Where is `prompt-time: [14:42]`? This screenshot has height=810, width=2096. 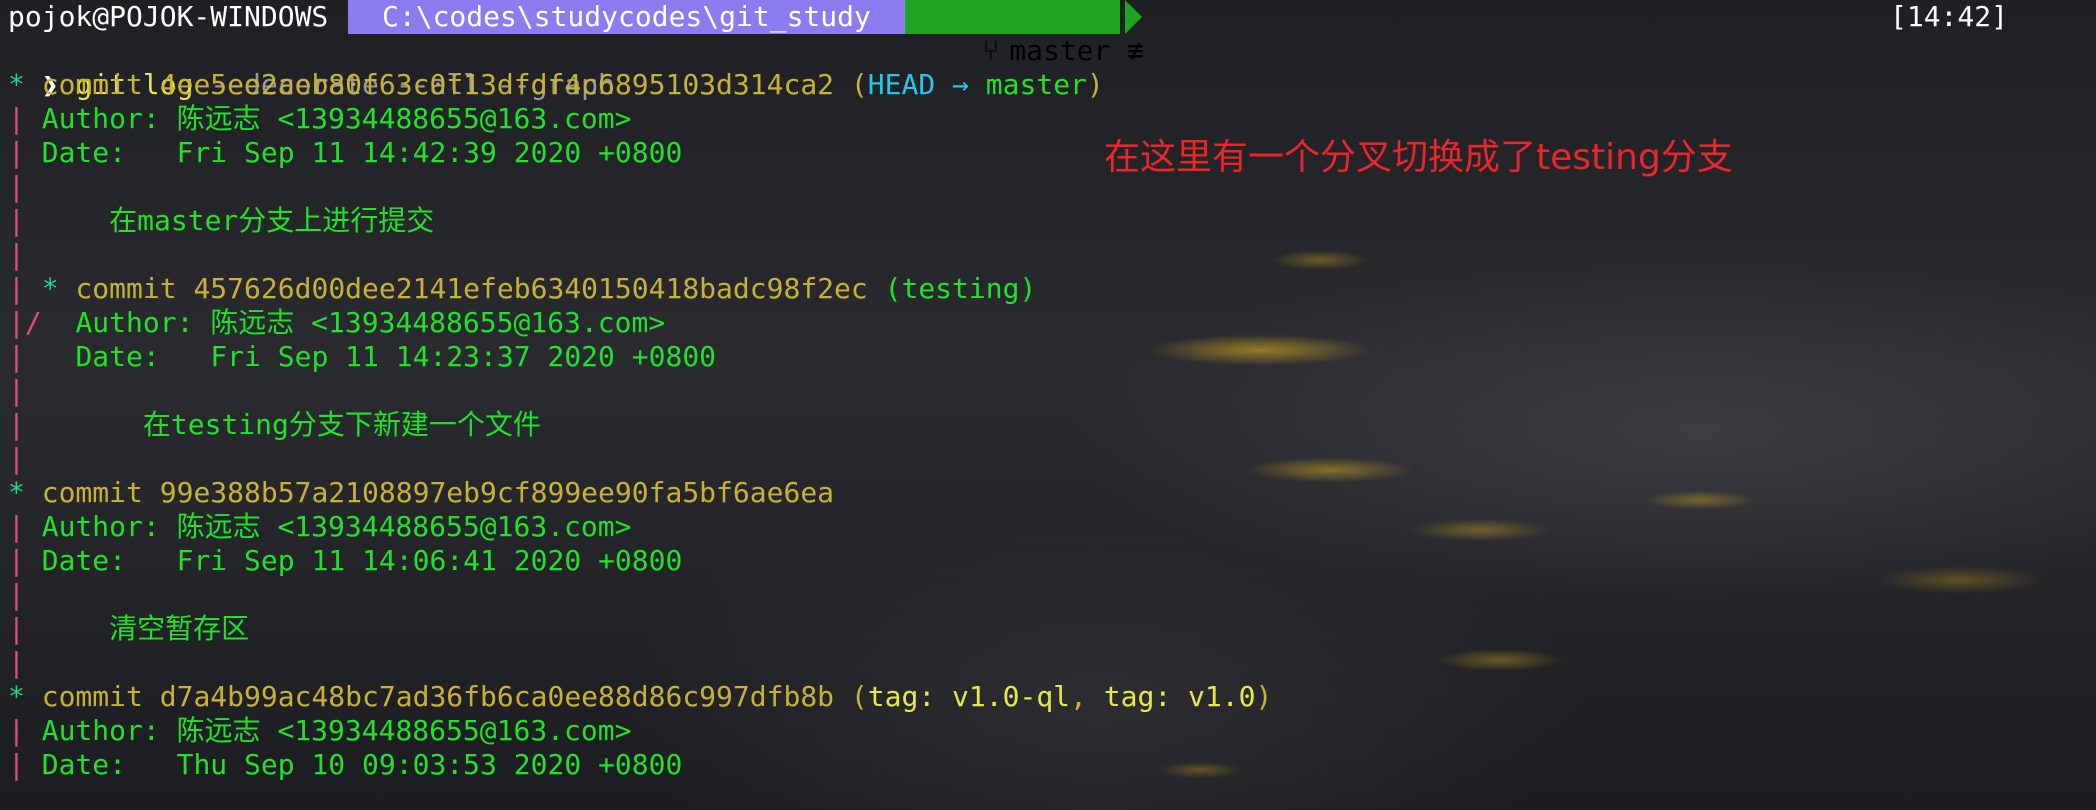
prompt-time: [14:42] is located at coordinates (1948, 16).